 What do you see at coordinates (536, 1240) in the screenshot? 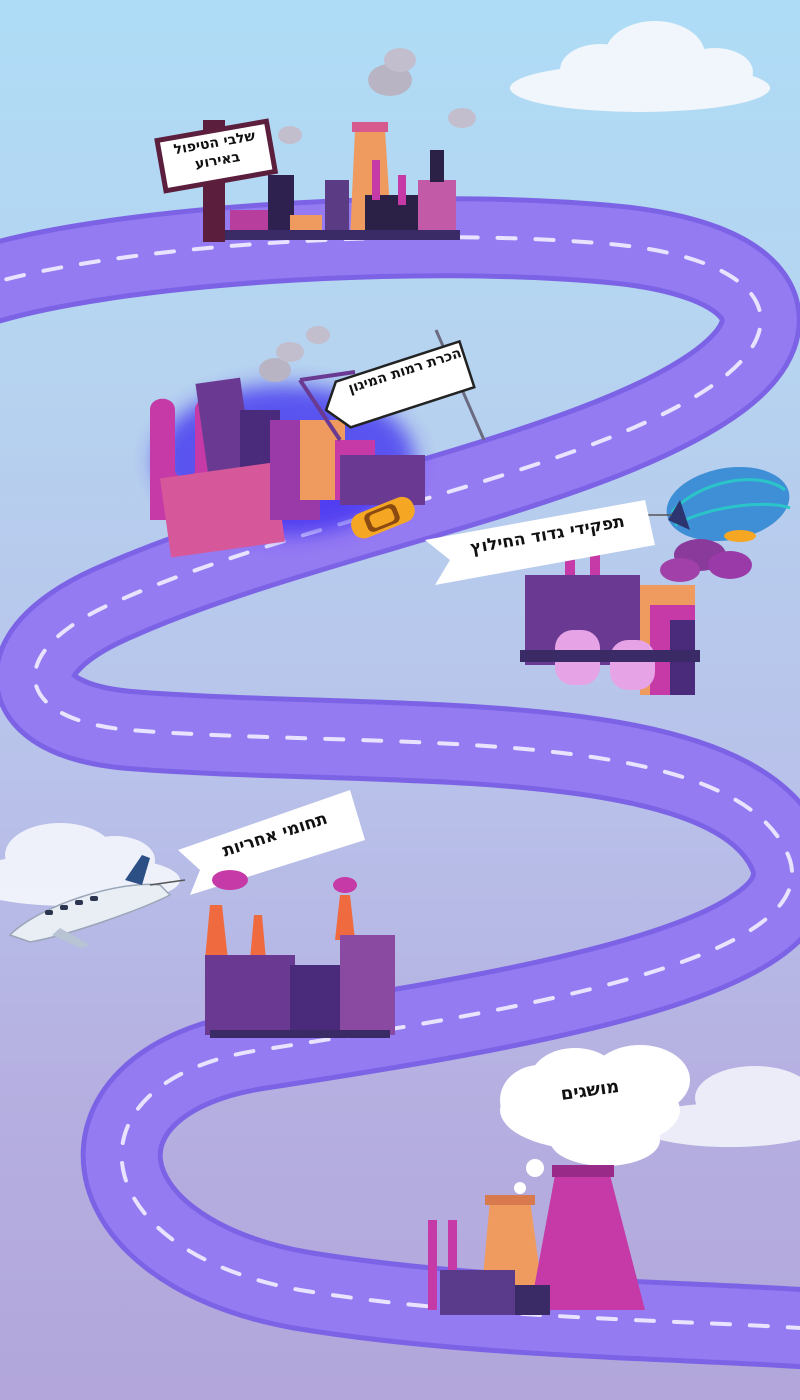
I see `factory-group-concepts` at bounding box center [536, 1240].